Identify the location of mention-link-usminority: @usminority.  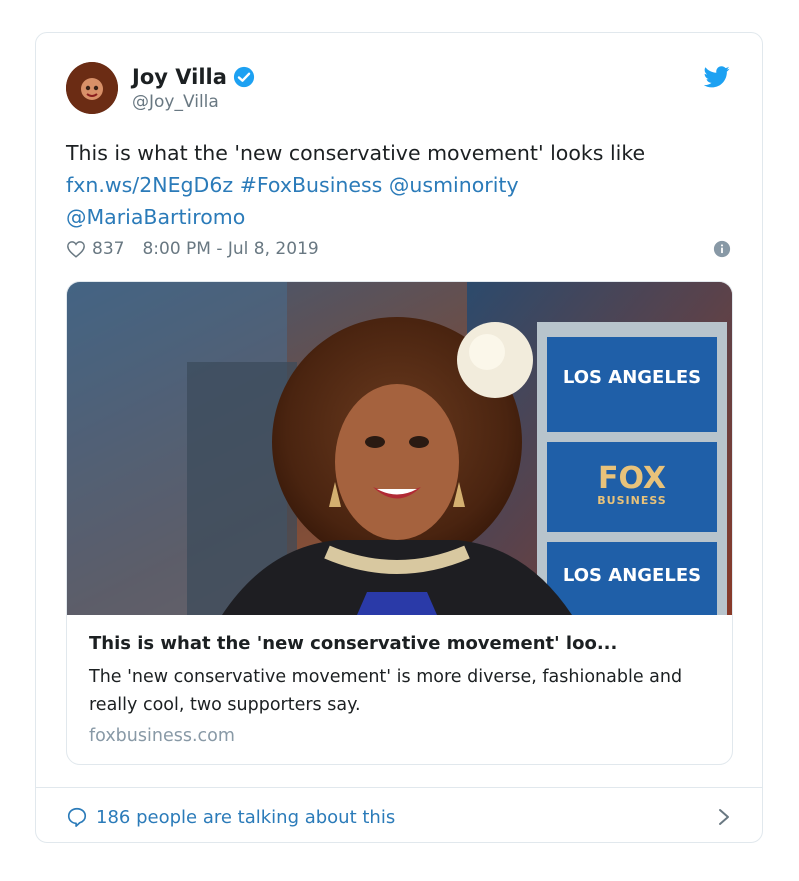
(454, 185).